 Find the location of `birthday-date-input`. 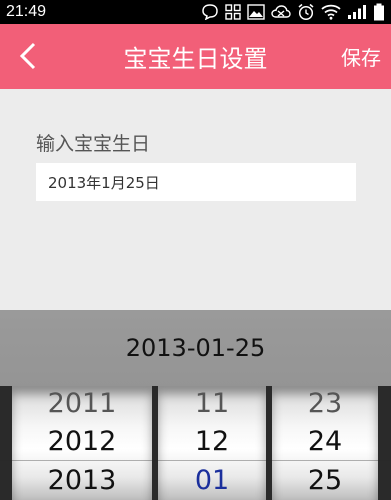

birthday-date-input is located at coordinates (196, 182).